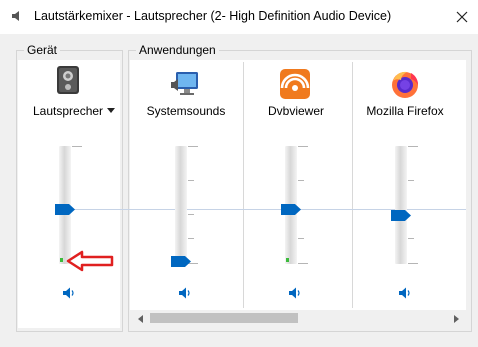  I want to click on dvbviewer-peak-meter, so click(287, 260).